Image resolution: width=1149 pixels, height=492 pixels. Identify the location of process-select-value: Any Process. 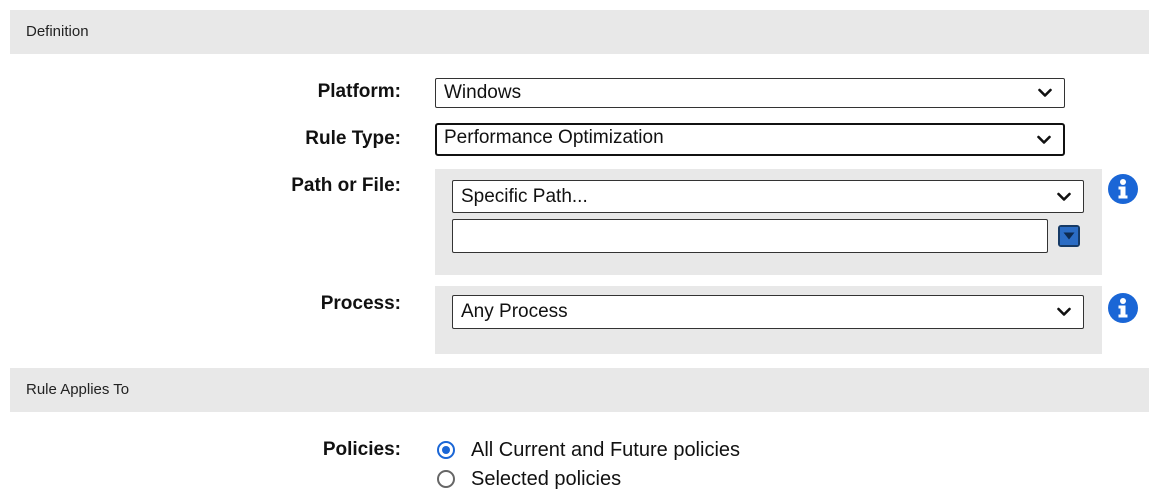
(514, 311).